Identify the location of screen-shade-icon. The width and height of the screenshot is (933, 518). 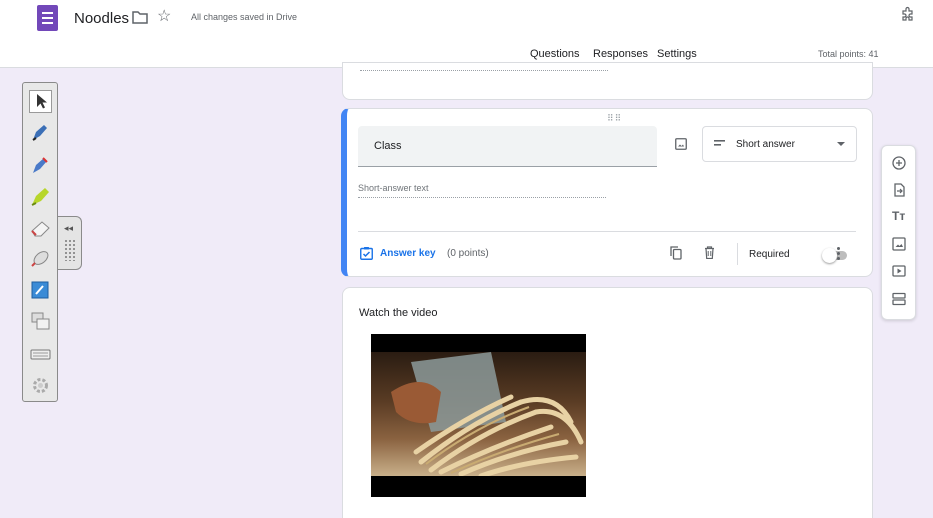
(40, 321).